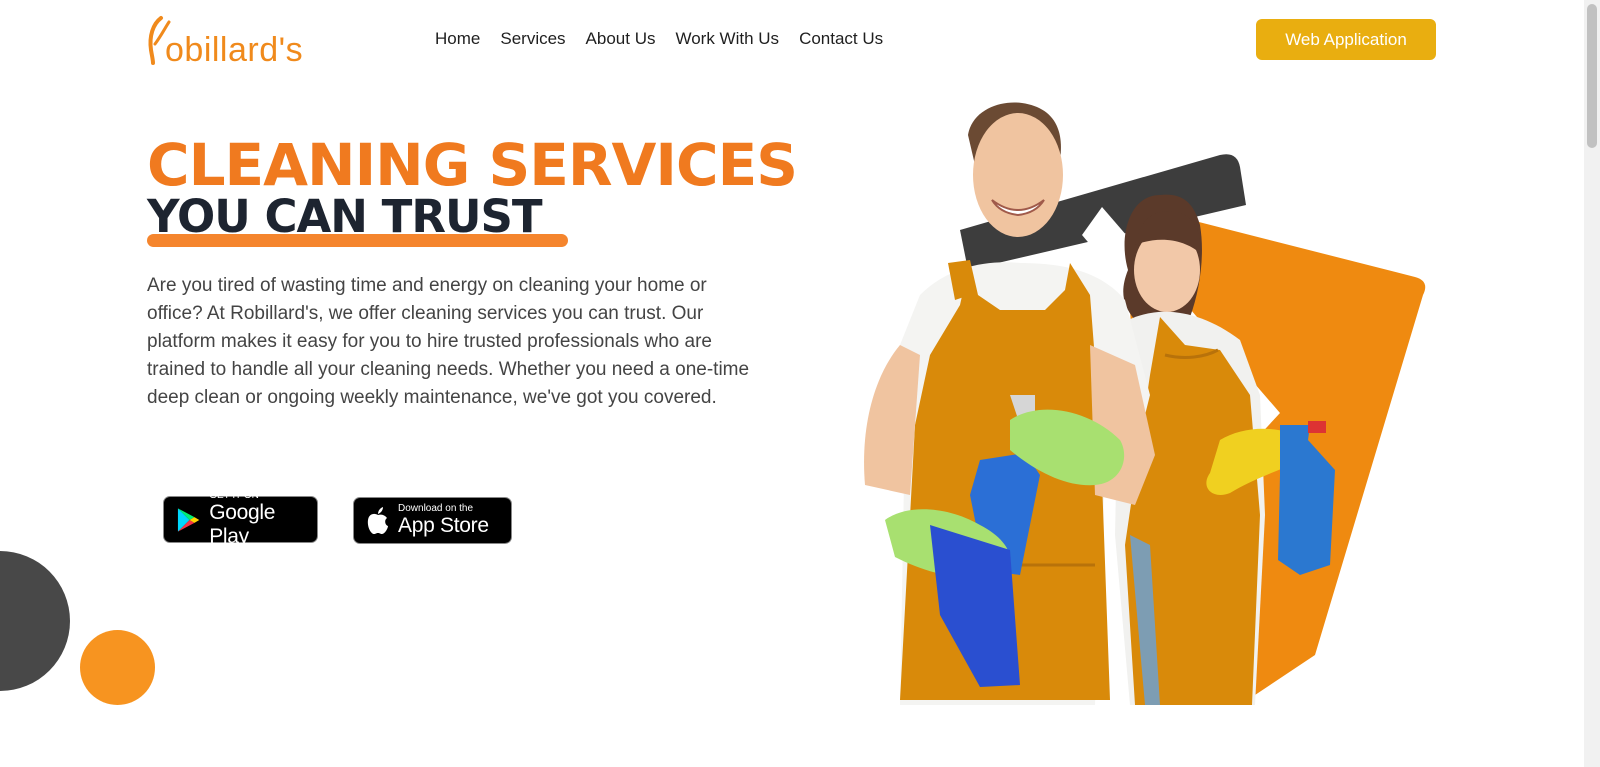 The width and height of the screenshot is (1600, 767). I want to click on app-store-small-text: Download on the, so click(436, 508).